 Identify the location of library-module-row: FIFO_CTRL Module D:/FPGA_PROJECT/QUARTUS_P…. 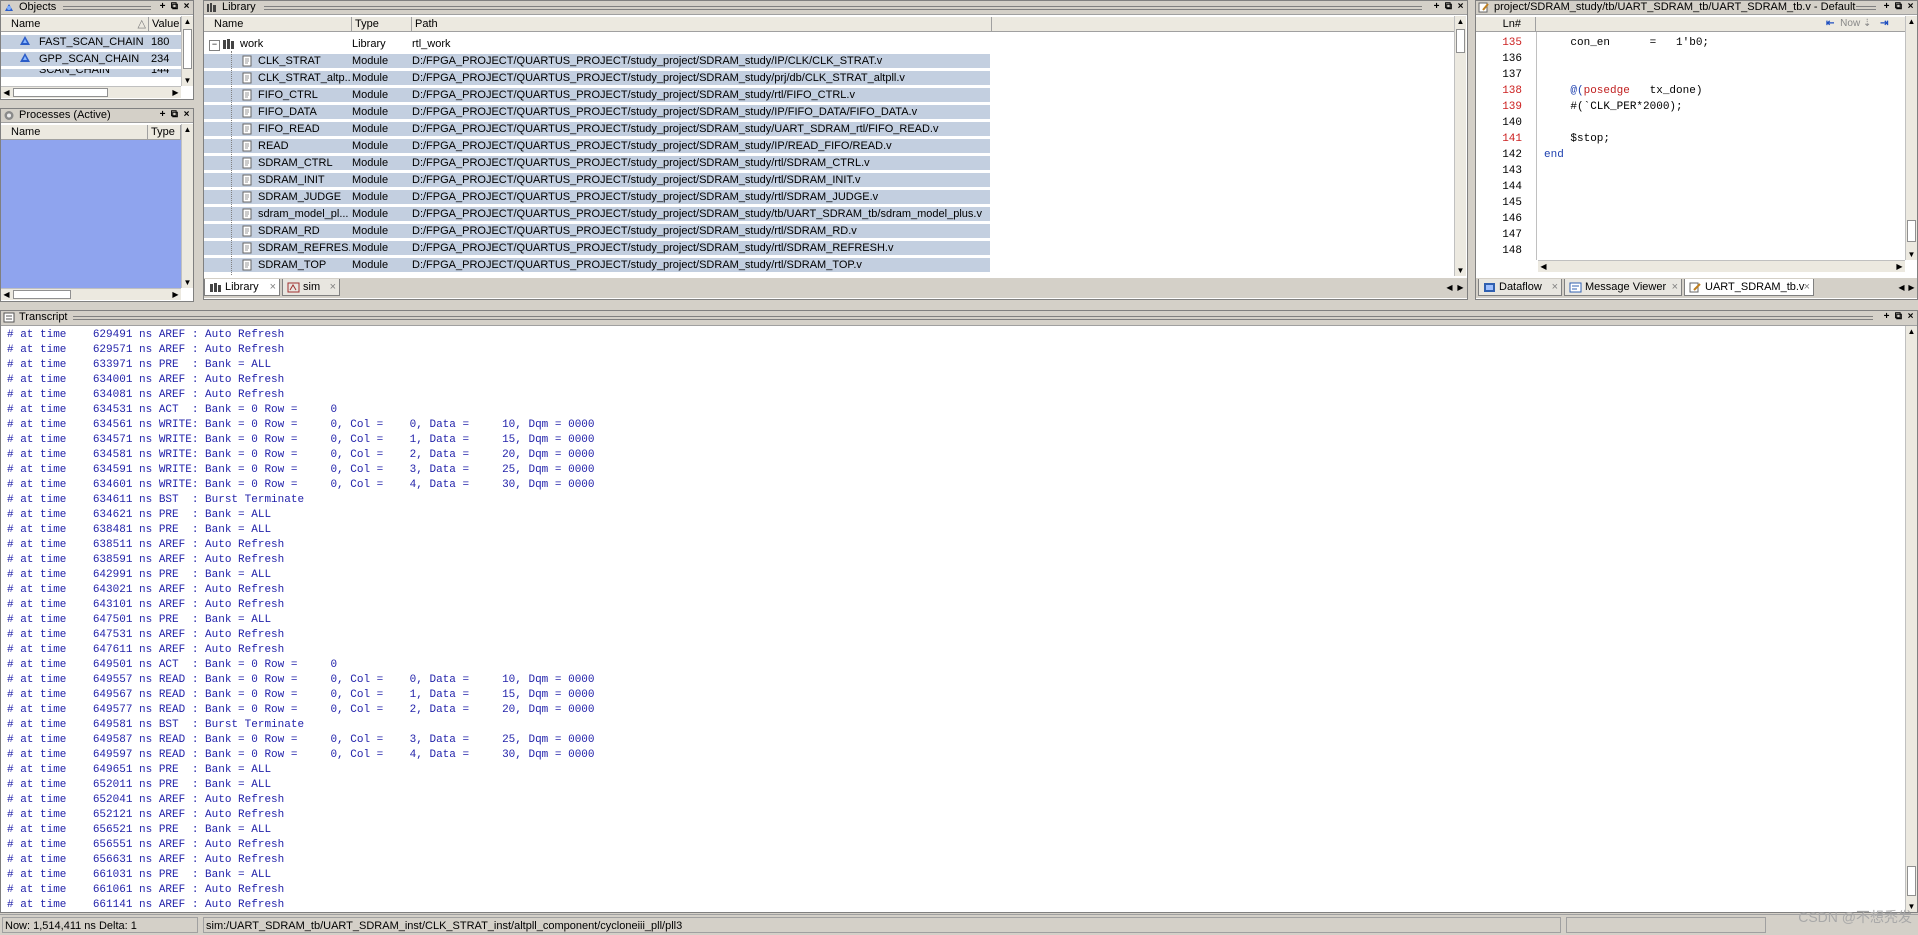
(597, 95).